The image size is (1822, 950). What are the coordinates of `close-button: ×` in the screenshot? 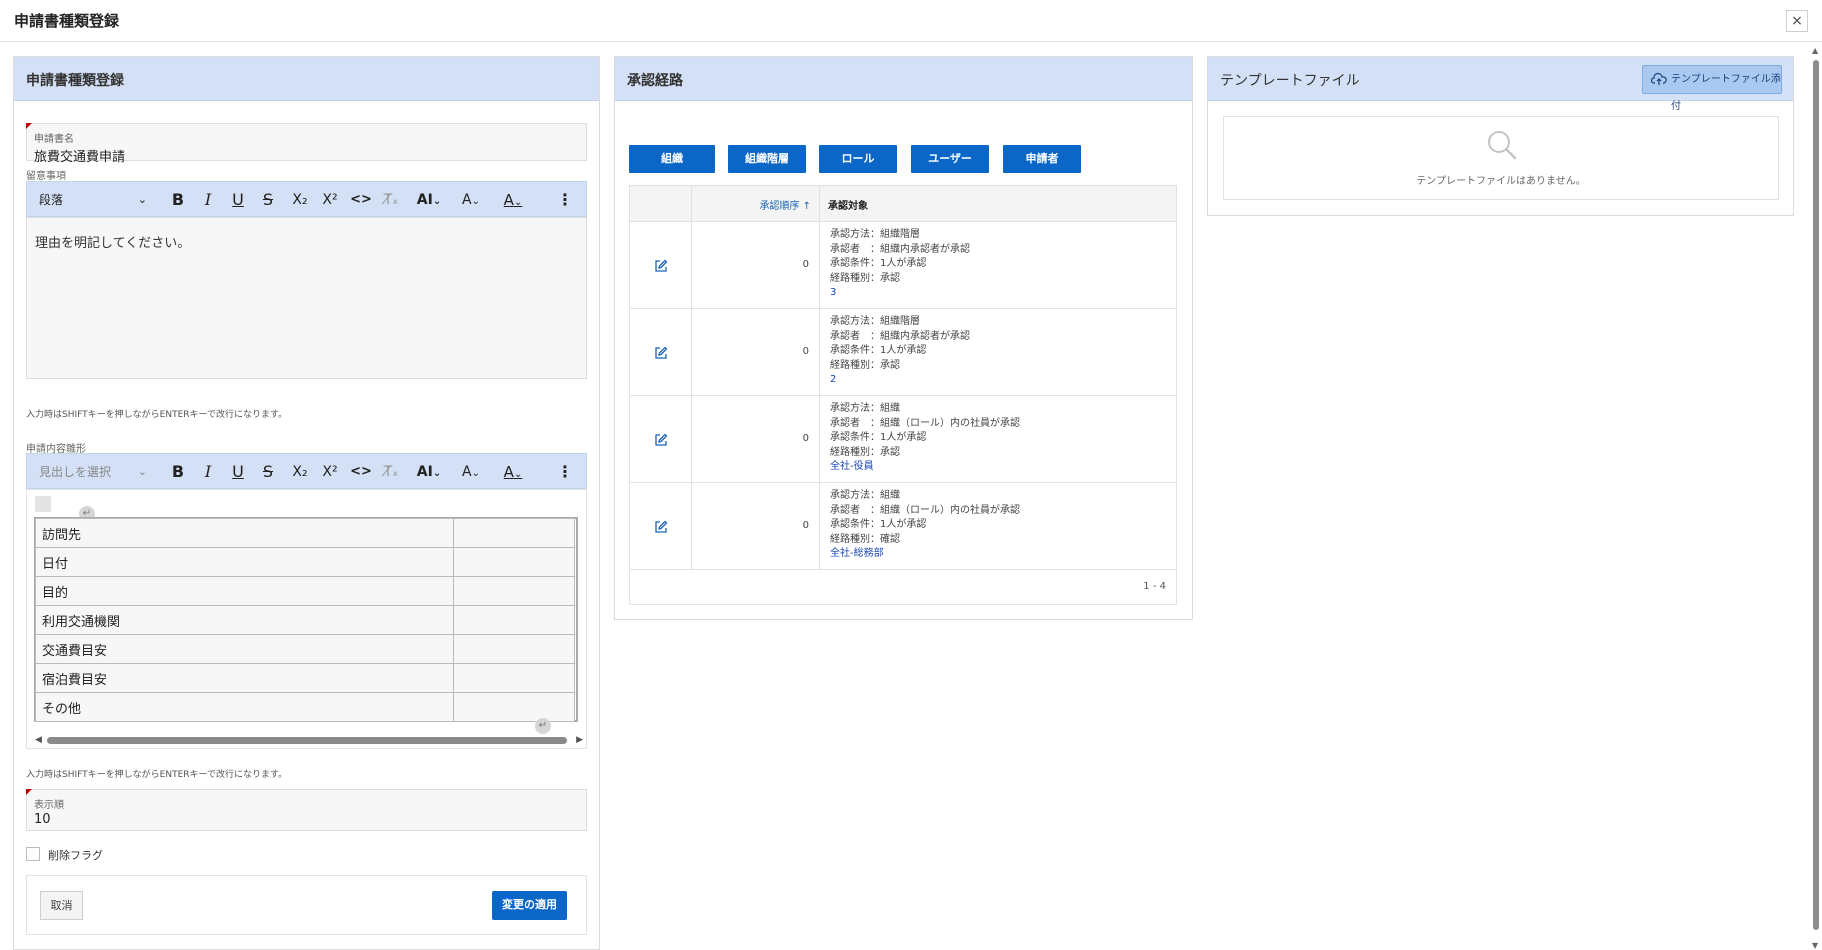 It's located at (1797, 21).